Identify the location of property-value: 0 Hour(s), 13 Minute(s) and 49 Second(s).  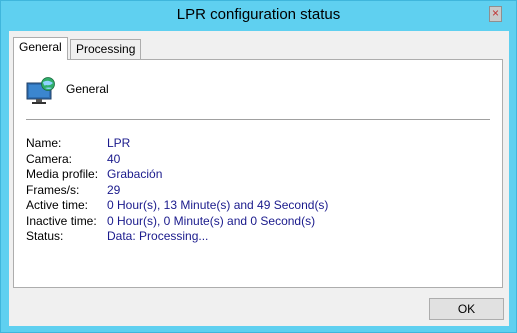
(218, 205).